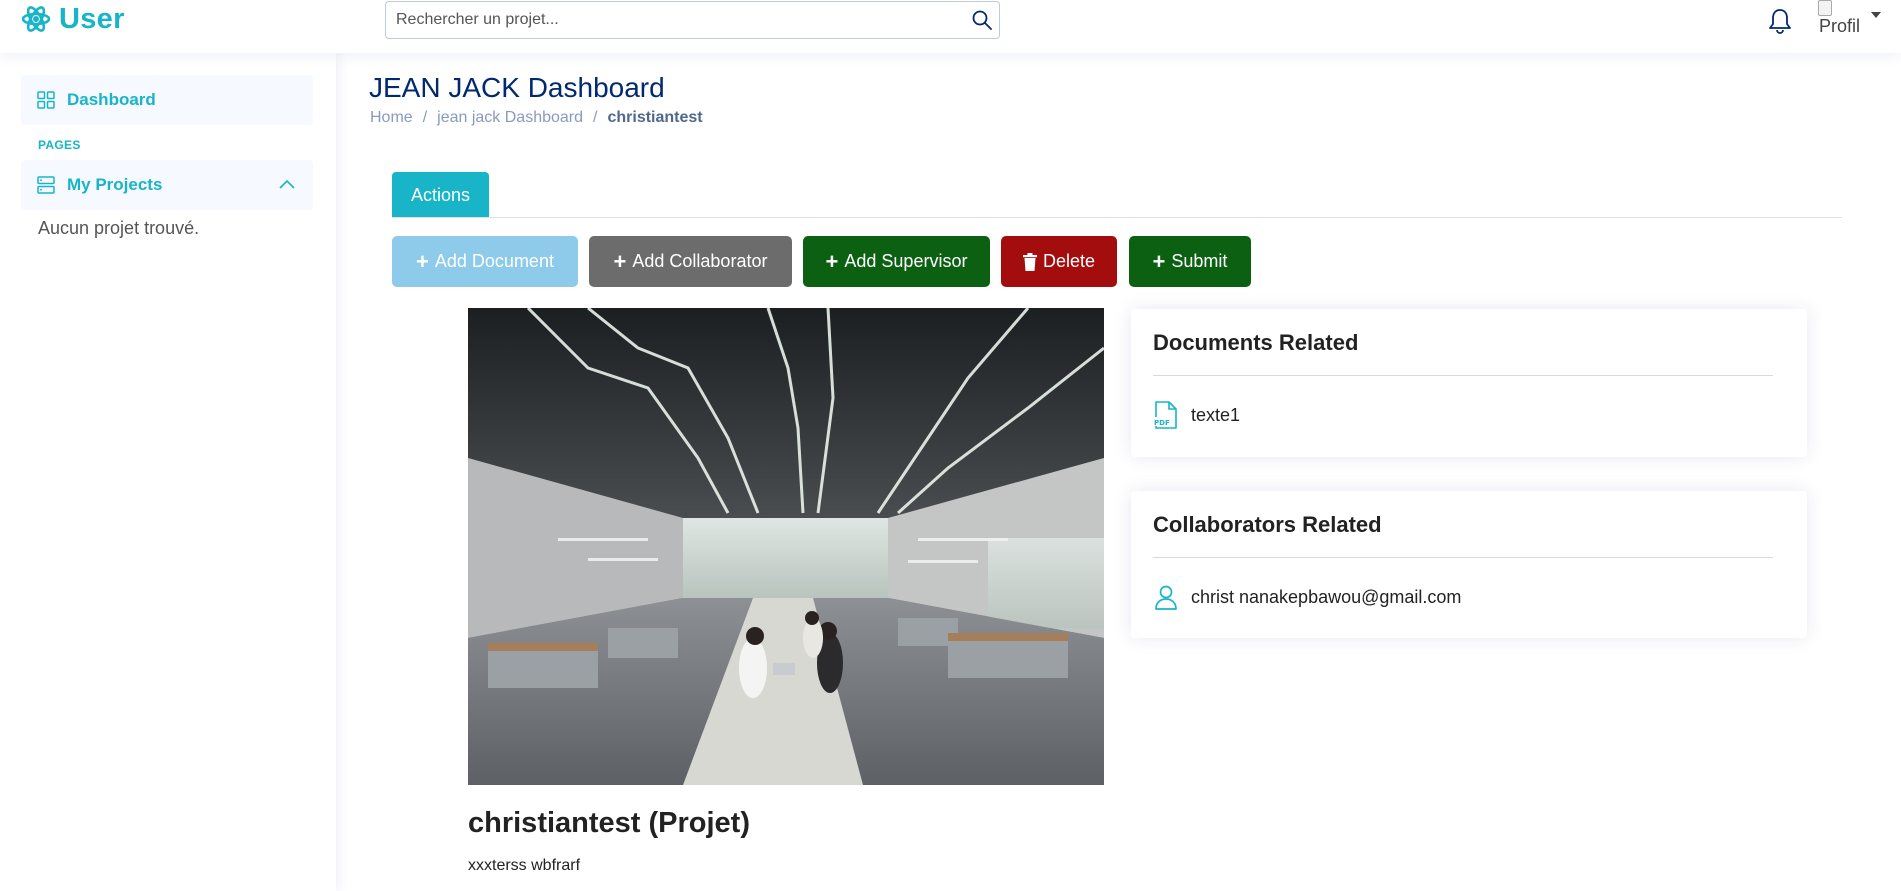 The image size is (1901, 891). I want to click on submit-button: + Submit, so click(1190, 261).